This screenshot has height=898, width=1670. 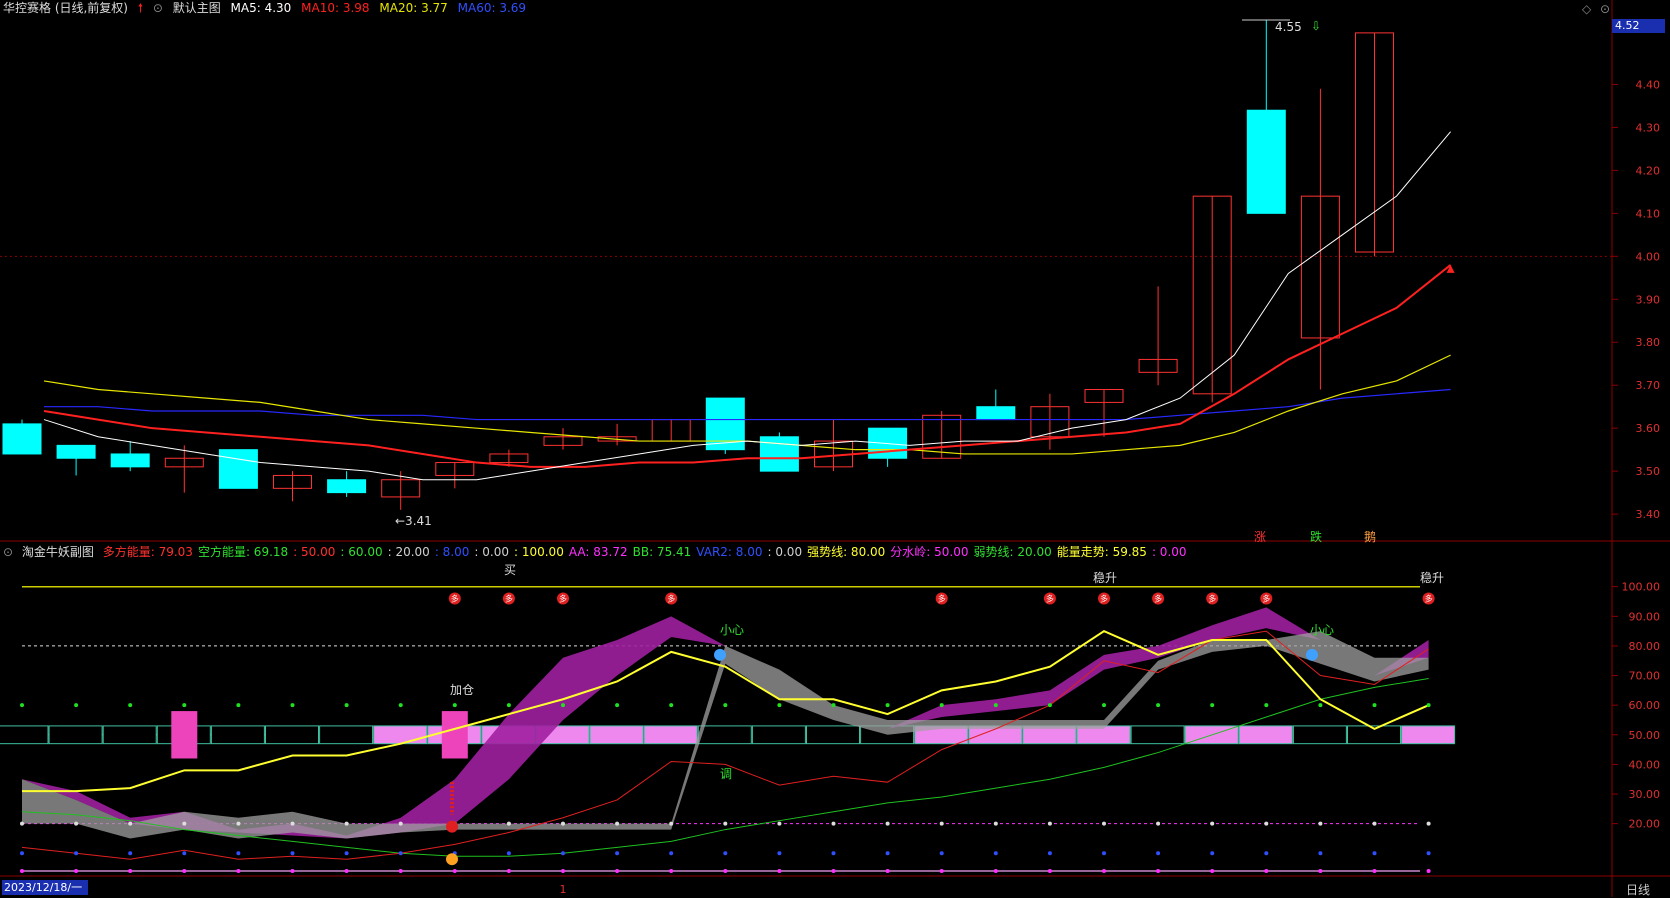 What do you see at coordinates (747, 404) in the screenshot?
I see `ma60-line` at bounding box center [747, 404].